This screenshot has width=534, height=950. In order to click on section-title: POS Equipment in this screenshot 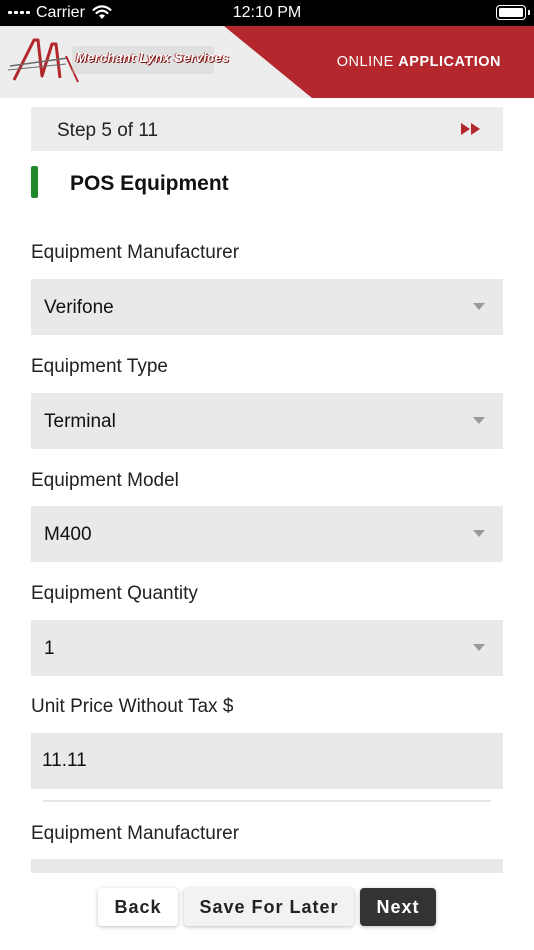, I will do `click(149, 183)`.